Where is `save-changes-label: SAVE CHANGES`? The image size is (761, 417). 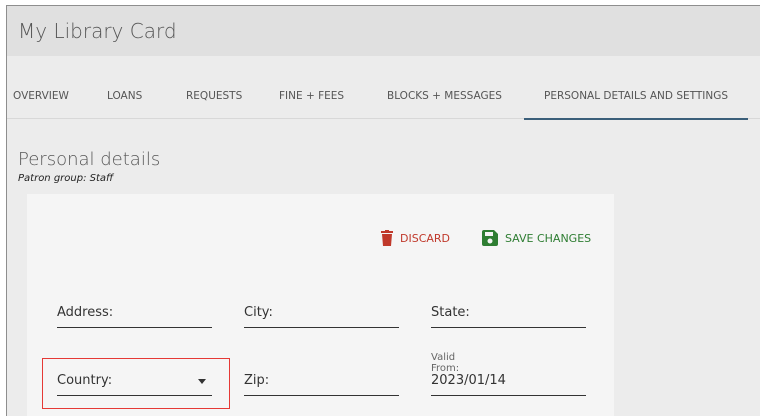 save-changes-label: SAVE CHANGES is located at coordinates (548, 238).